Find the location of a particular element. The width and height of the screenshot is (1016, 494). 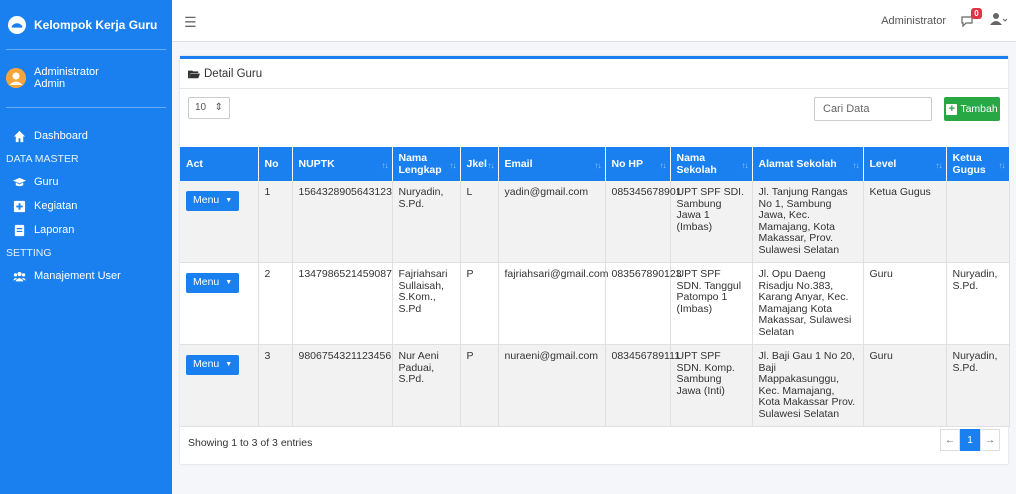

sidebar-item-label: Guru is located at coordinates (46, 182).